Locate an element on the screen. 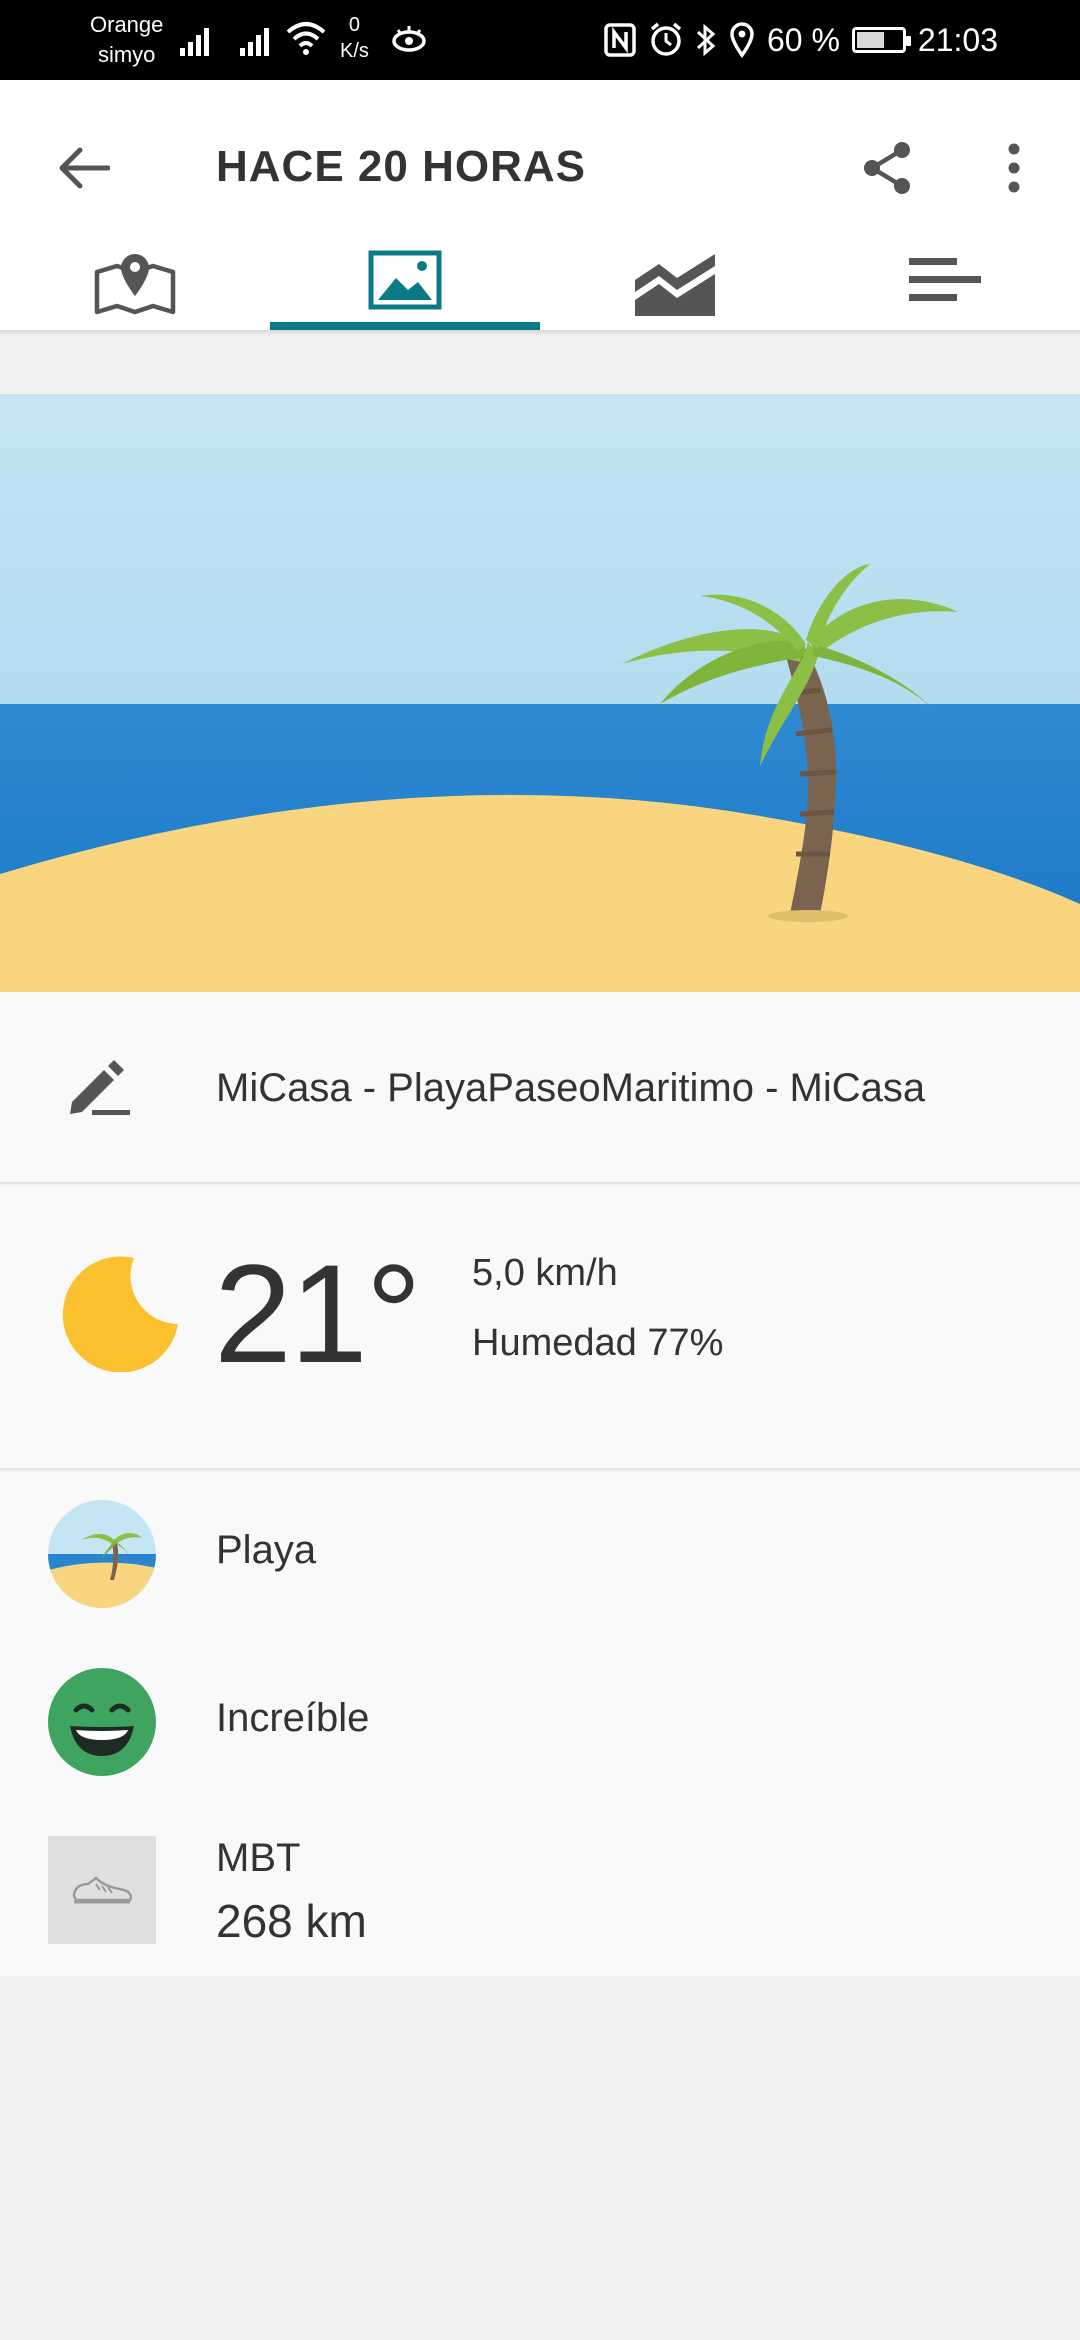  tab-map is located at coordinates (135, 285).